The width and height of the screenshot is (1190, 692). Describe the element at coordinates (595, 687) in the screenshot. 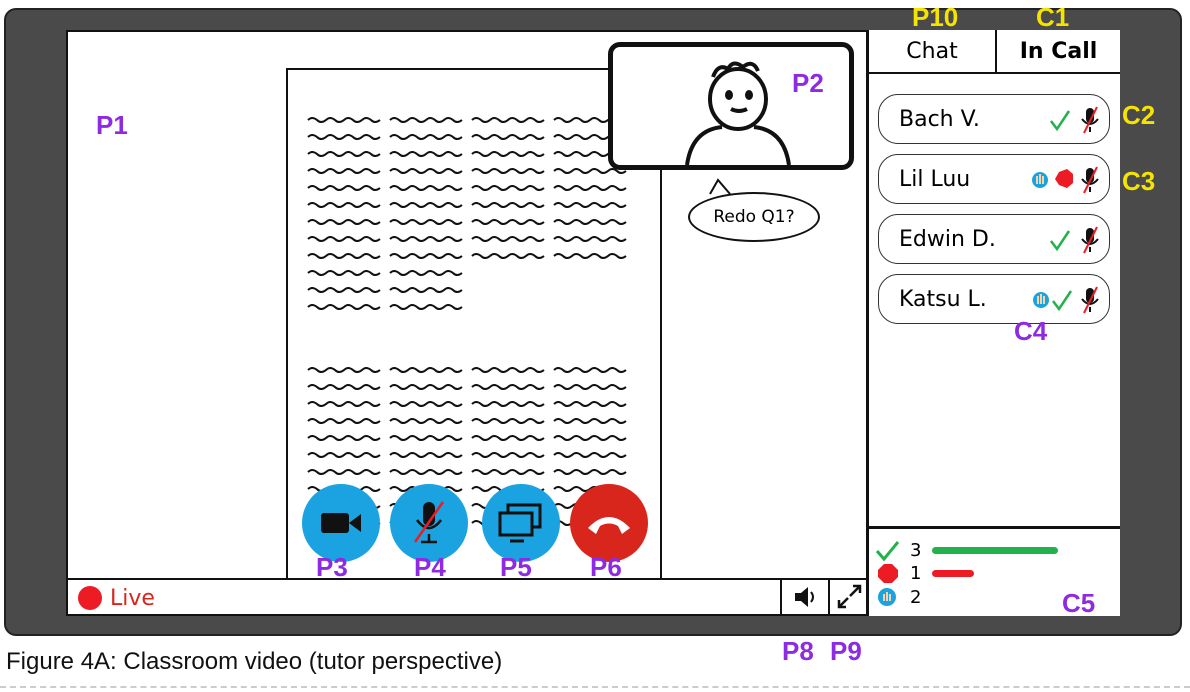

I see `caption-divider` at that location.